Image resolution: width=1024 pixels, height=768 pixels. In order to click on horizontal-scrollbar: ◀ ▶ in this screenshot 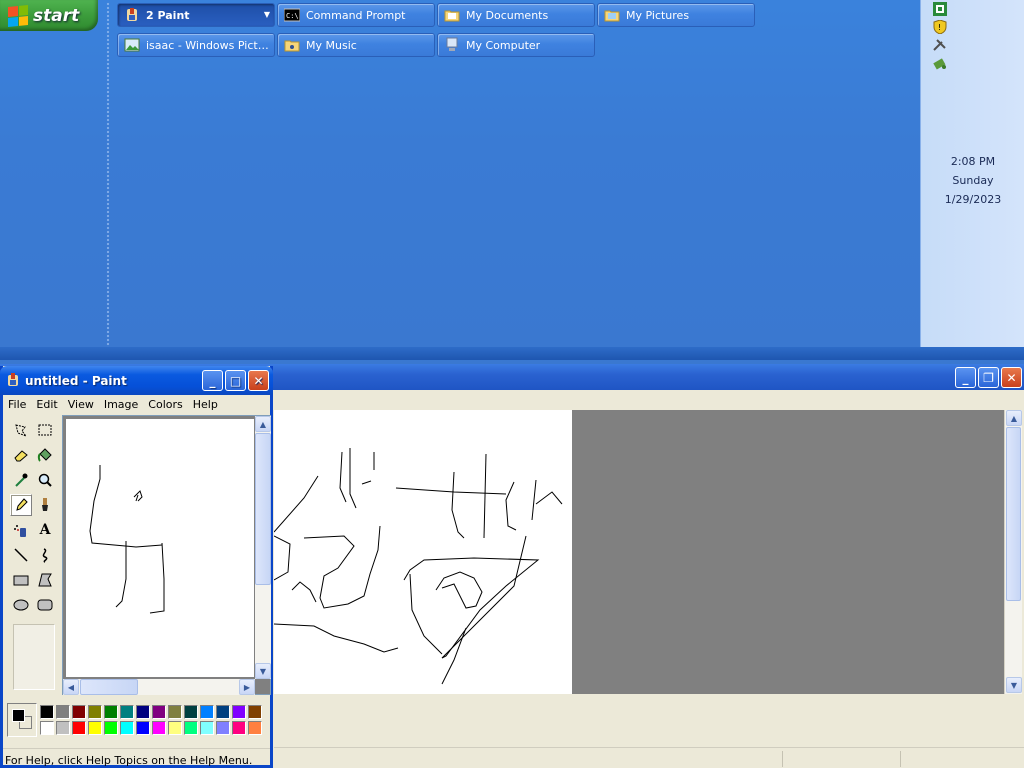, I will do `click(159, 687)`.